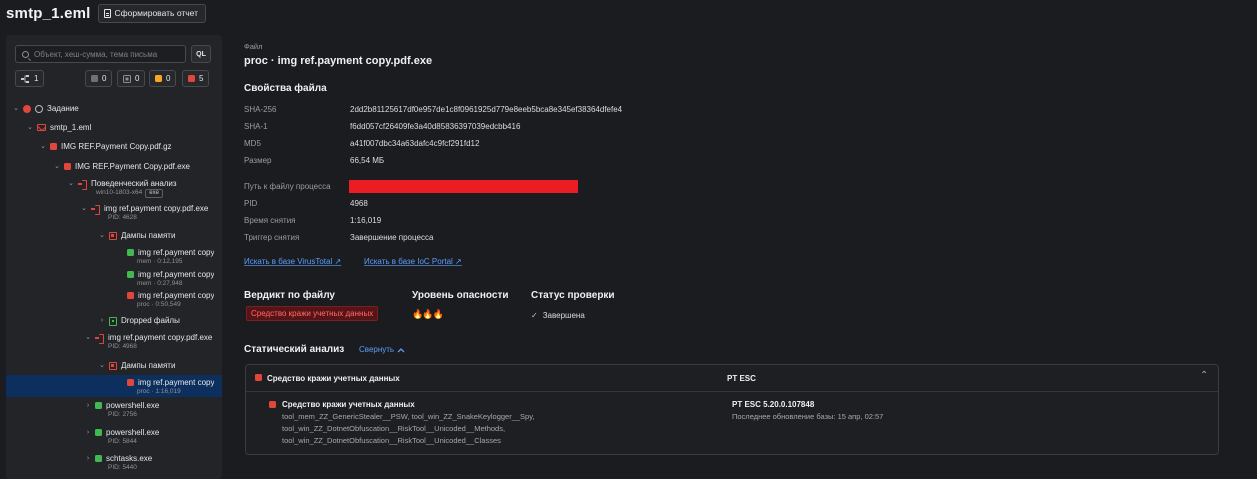  Describe the element at coordinates (251, 203) in the screenshot. I see `prop-key-pid: PID` at that location.